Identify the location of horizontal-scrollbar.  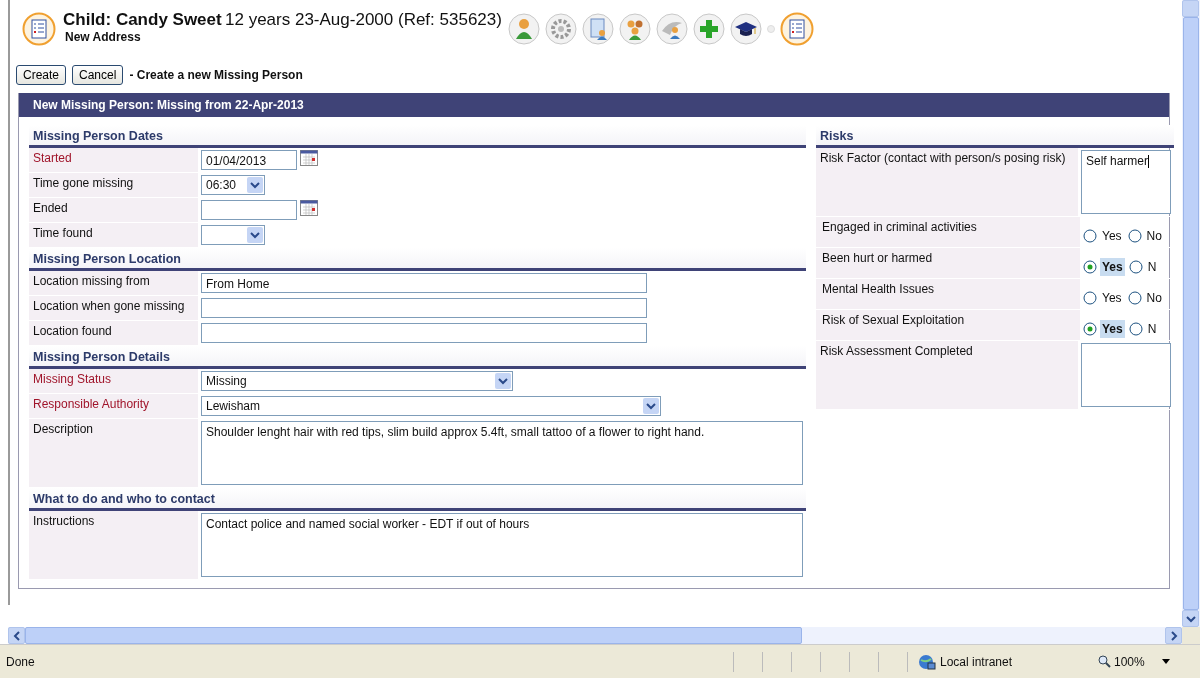
(604, 636).